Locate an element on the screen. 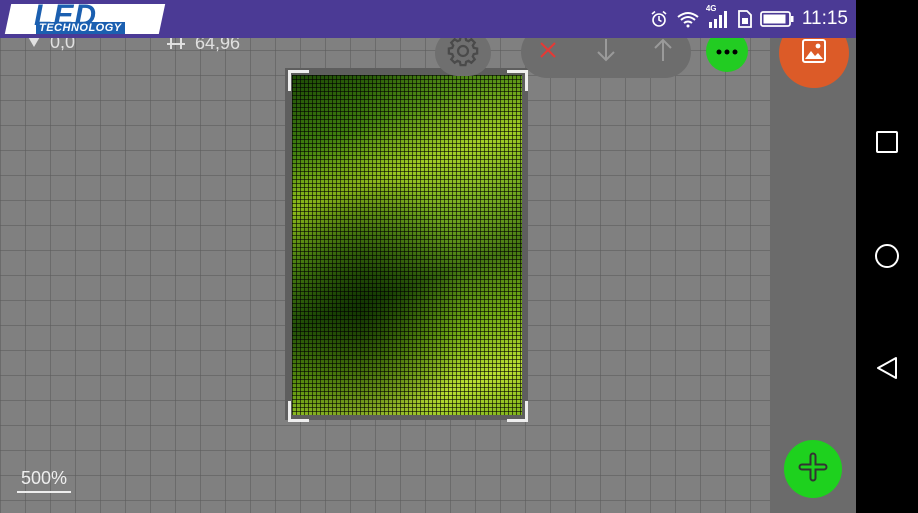 Image resolution: width=918 pixels, height=513 pixels. plus-icon is located at coordinates (813, 469).